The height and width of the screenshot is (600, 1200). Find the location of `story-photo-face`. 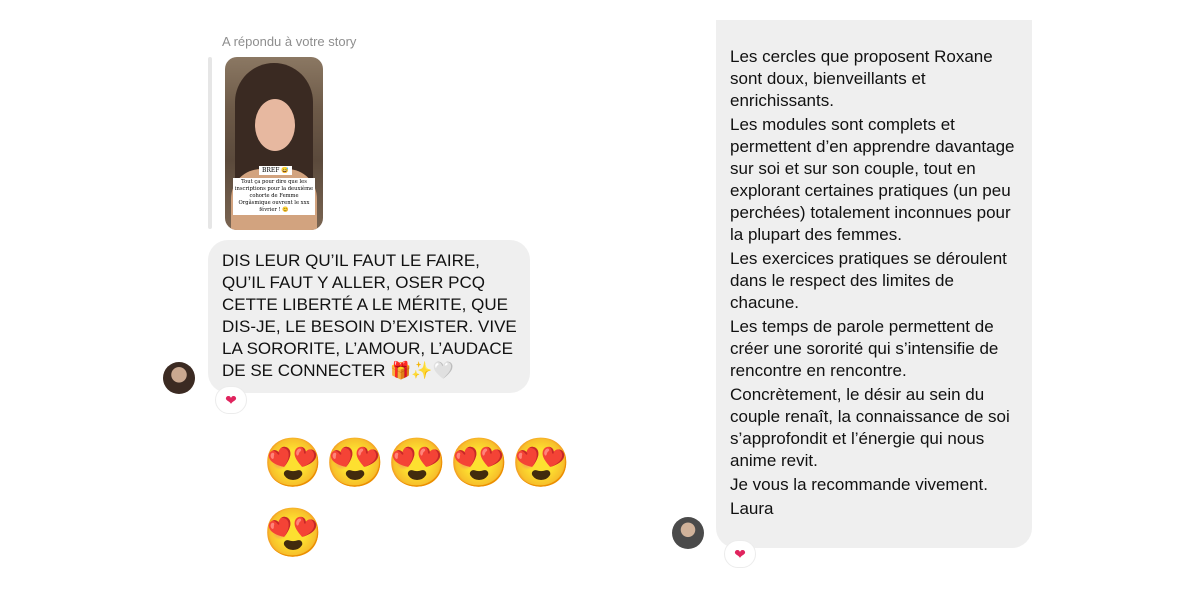

story-photo-face is located at coordinates (275, 125).